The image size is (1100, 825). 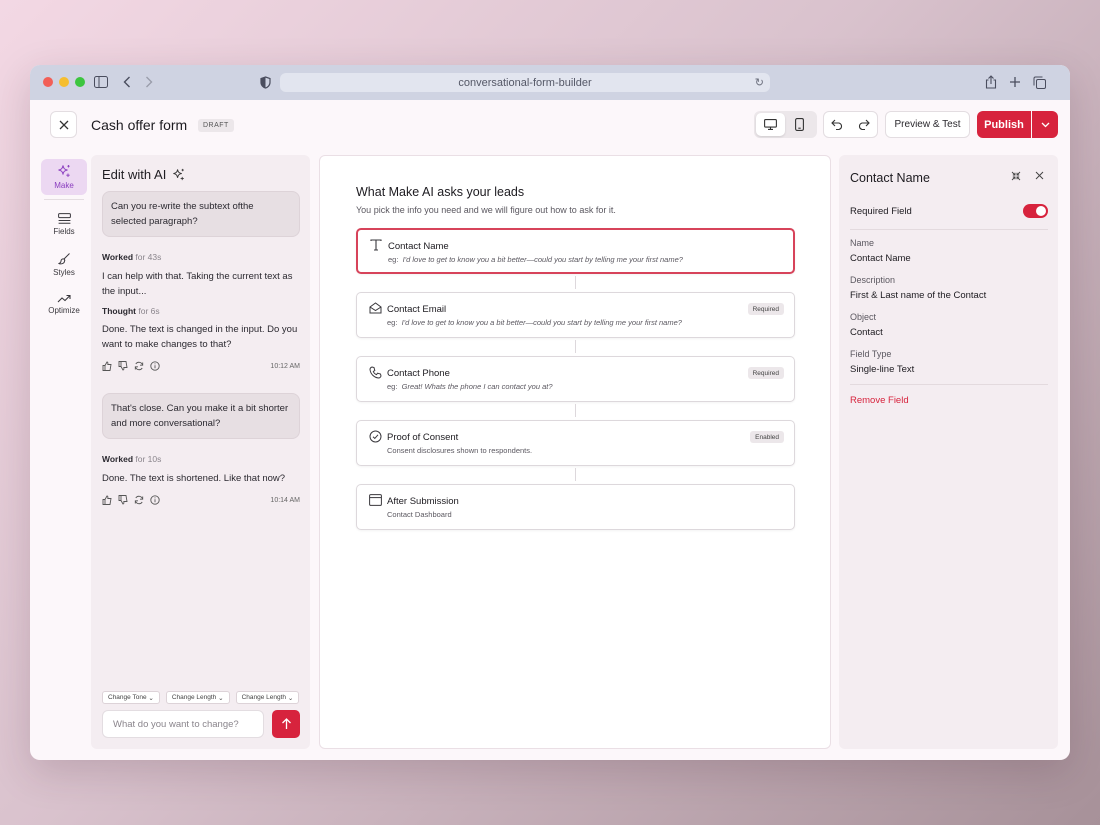 I want to click on trend-icon, so click(x=64, y=298).